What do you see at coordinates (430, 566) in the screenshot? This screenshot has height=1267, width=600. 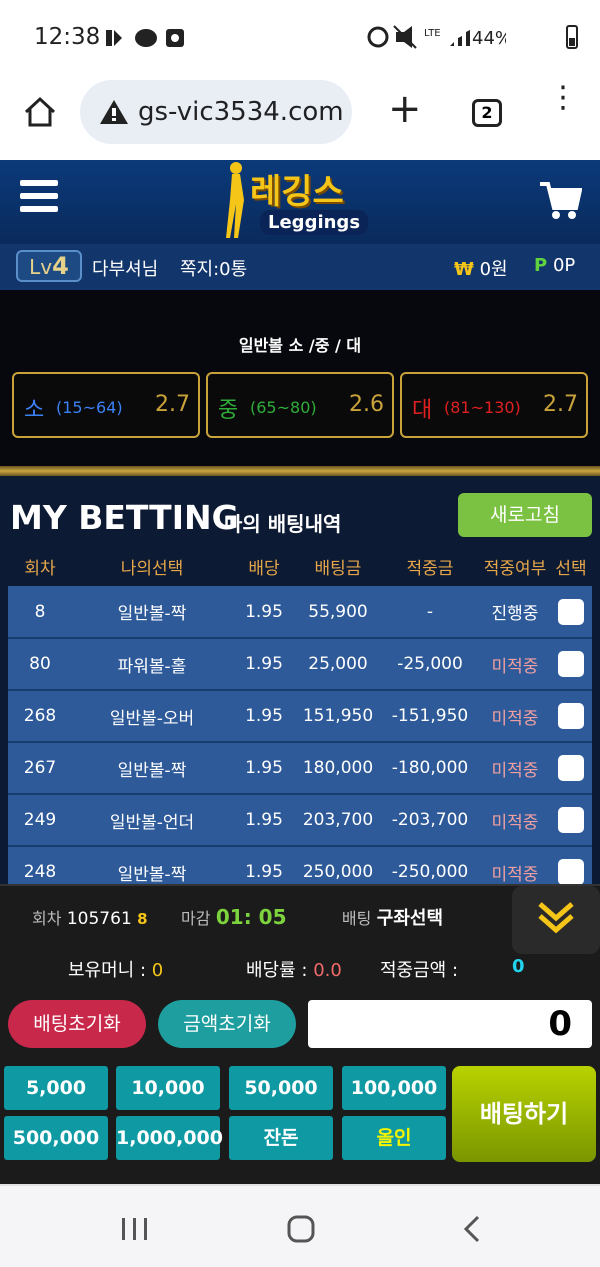 I see `col-win: 적중금` at bounding box center [430, 566].